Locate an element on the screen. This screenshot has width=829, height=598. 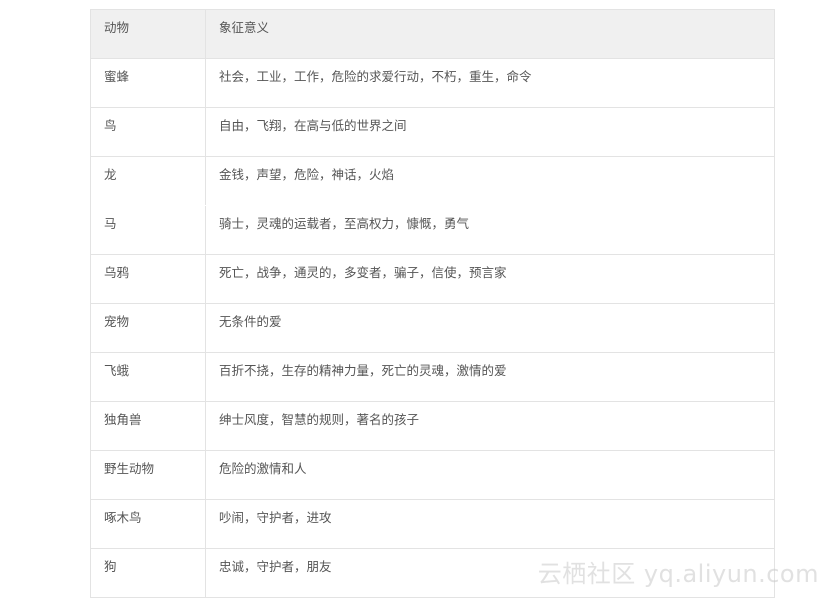
header-animal: 动物 is located at coordinates (148, 34).